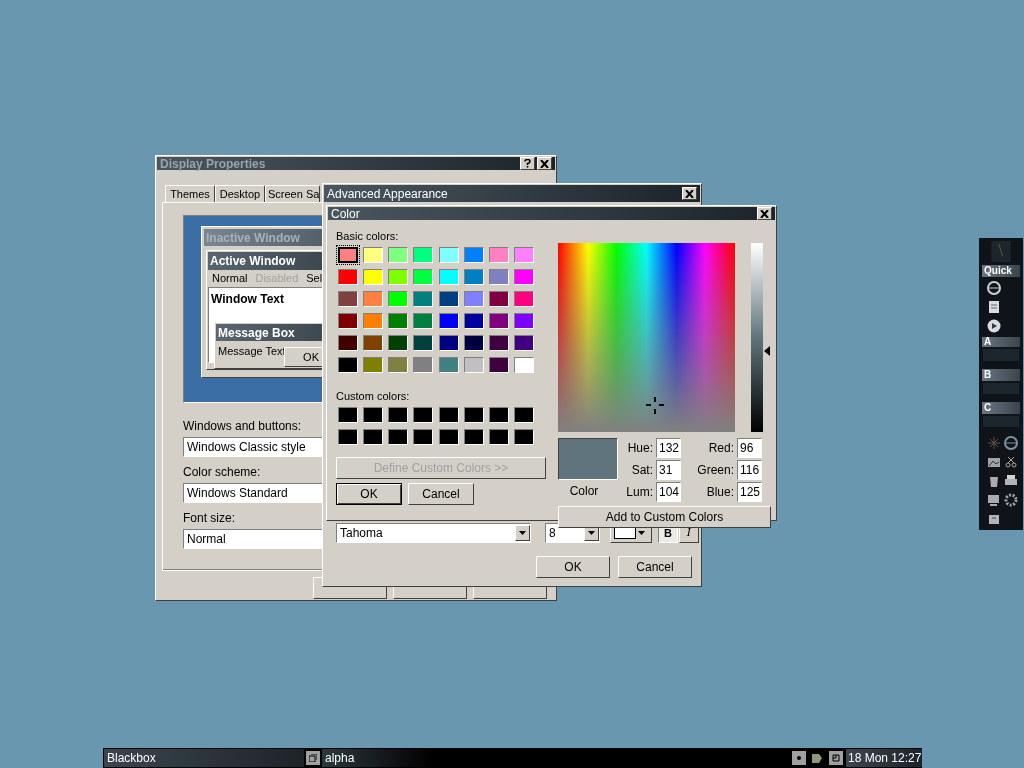 The height and width of the screenshot is (768, 1024). What do you see at coordinates (313, 758) in the screenshot?
I see `window-list-button` at bounding box center [313, 758].